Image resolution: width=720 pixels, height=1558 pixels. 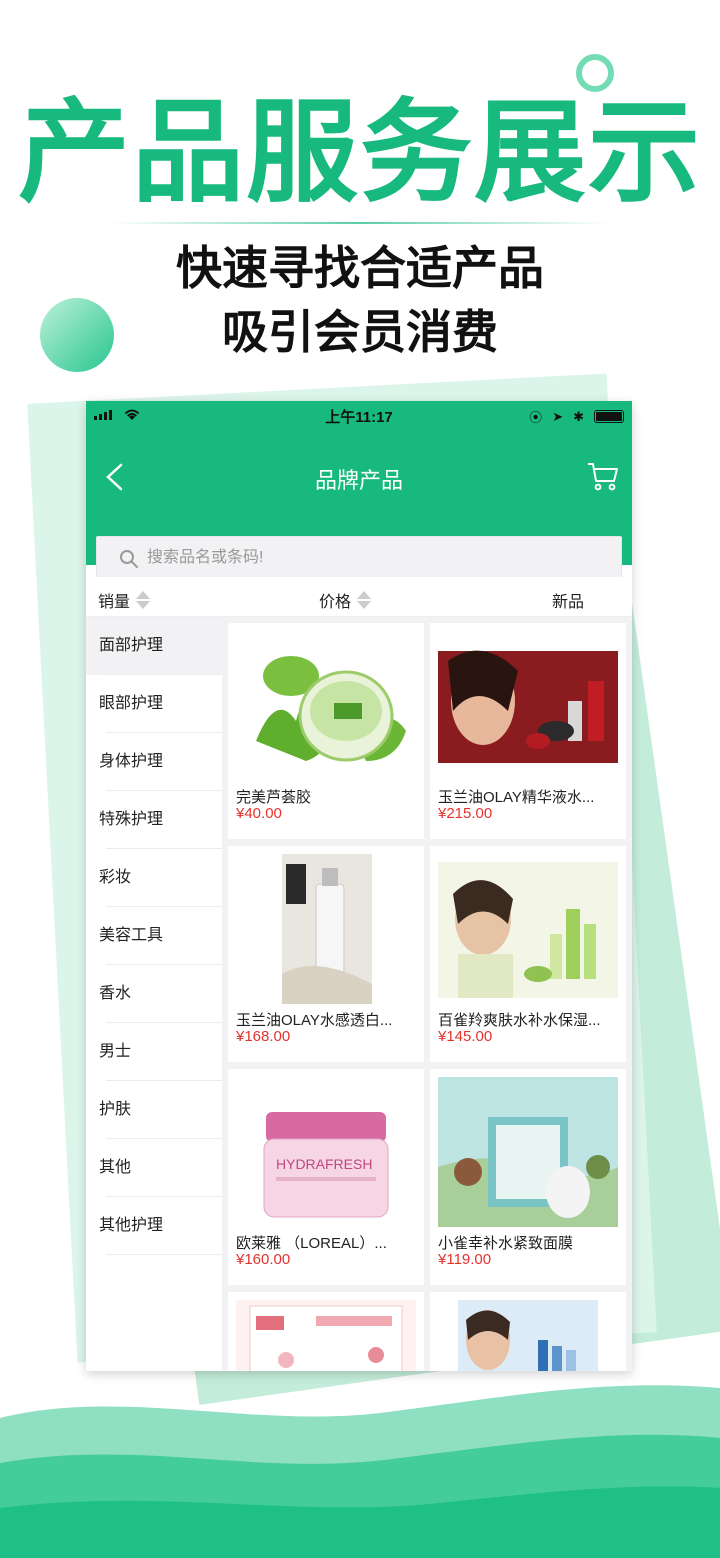 What do you see at coordinates (77, 335) in the screenshot?
I see `decor-circle` at bounding box center [77, 335].